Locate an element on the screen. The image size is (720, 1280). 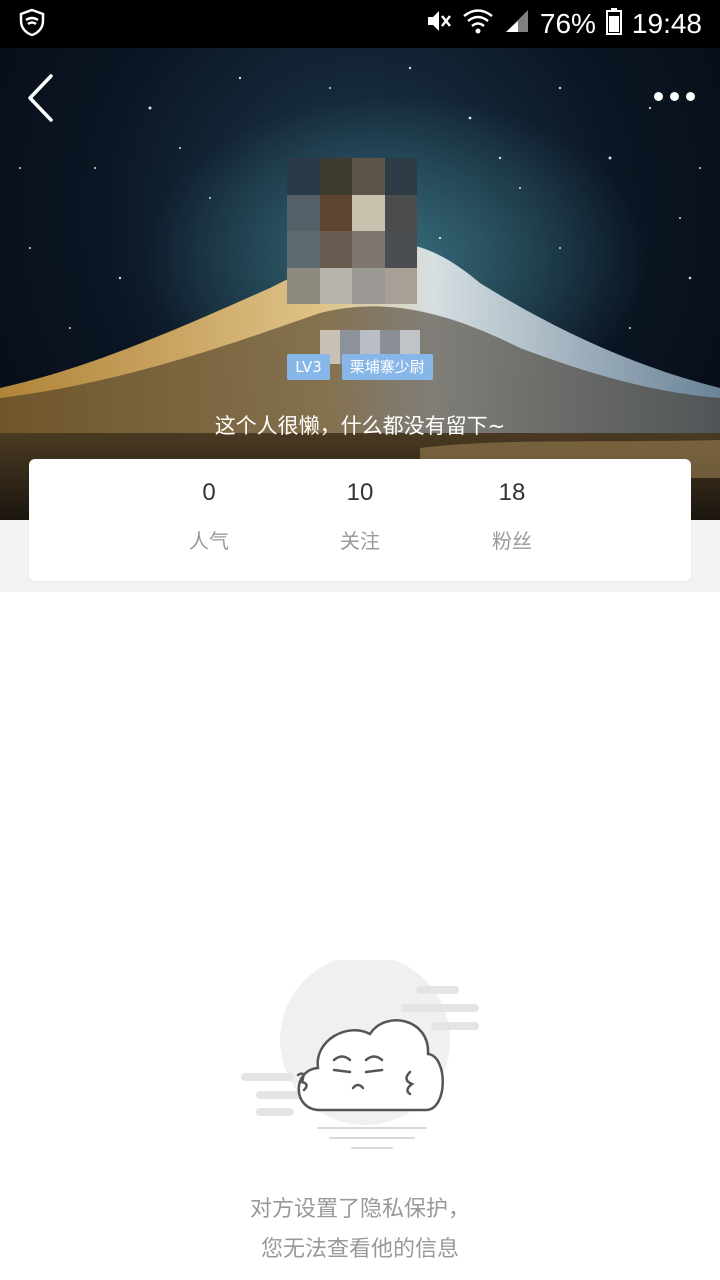
more-options-button is located at coordinates (674, 96).